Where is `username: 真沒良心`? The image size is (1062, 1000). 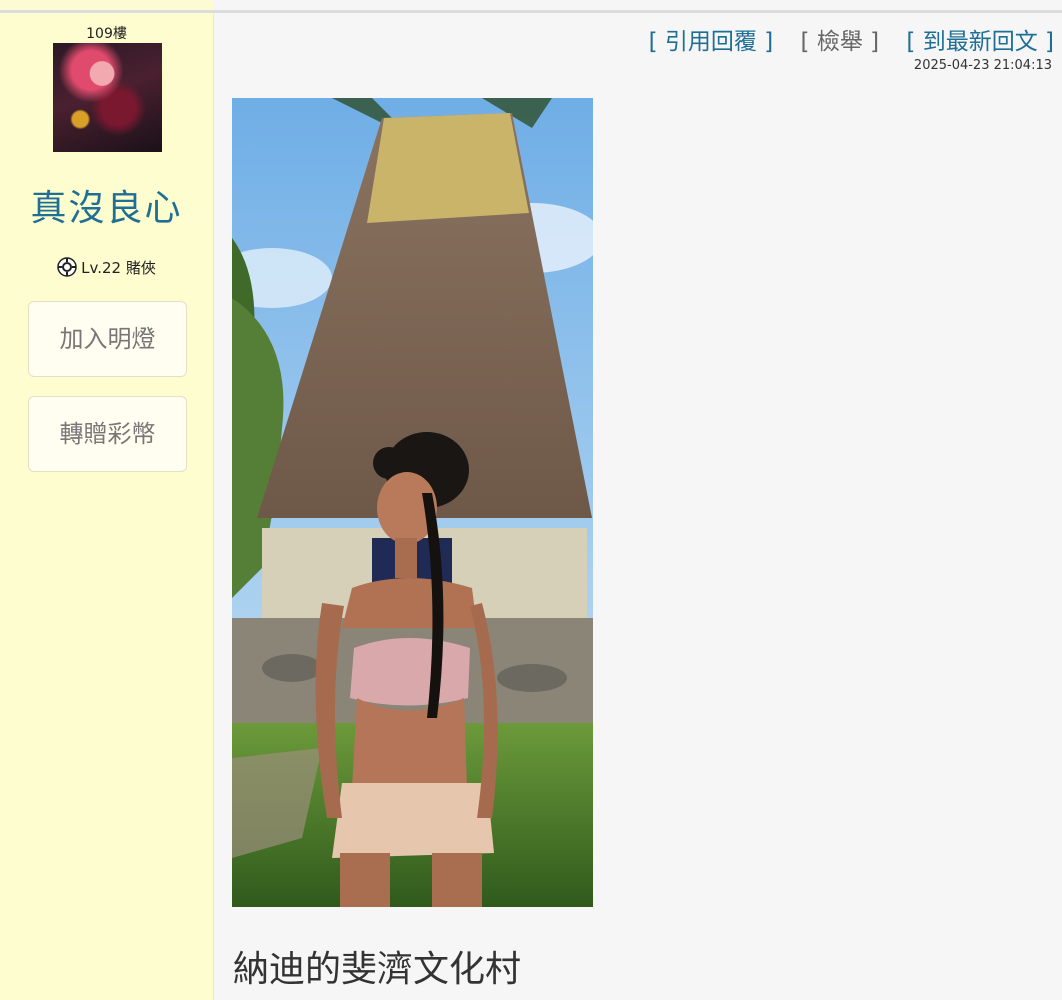 username: 真沒良心 is located at coordinates (106, 205).